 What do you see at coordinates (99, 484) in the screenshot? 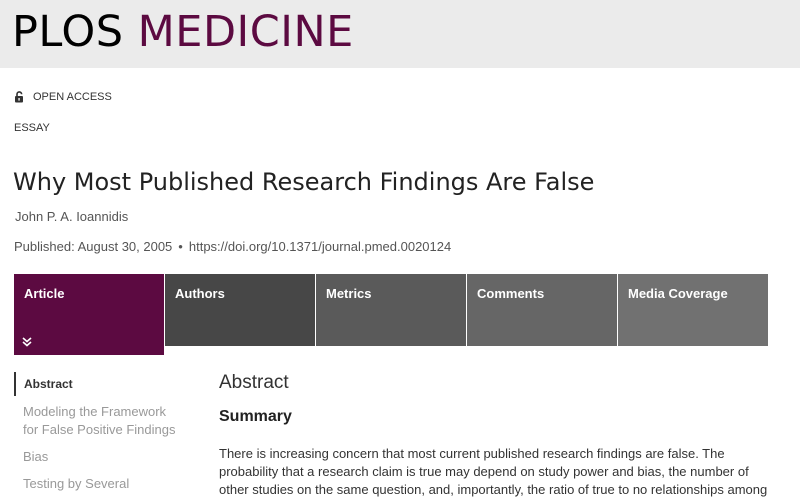
I see `toc-item-testing-by-several: Testing by Several` at bounding box center [99, 484].